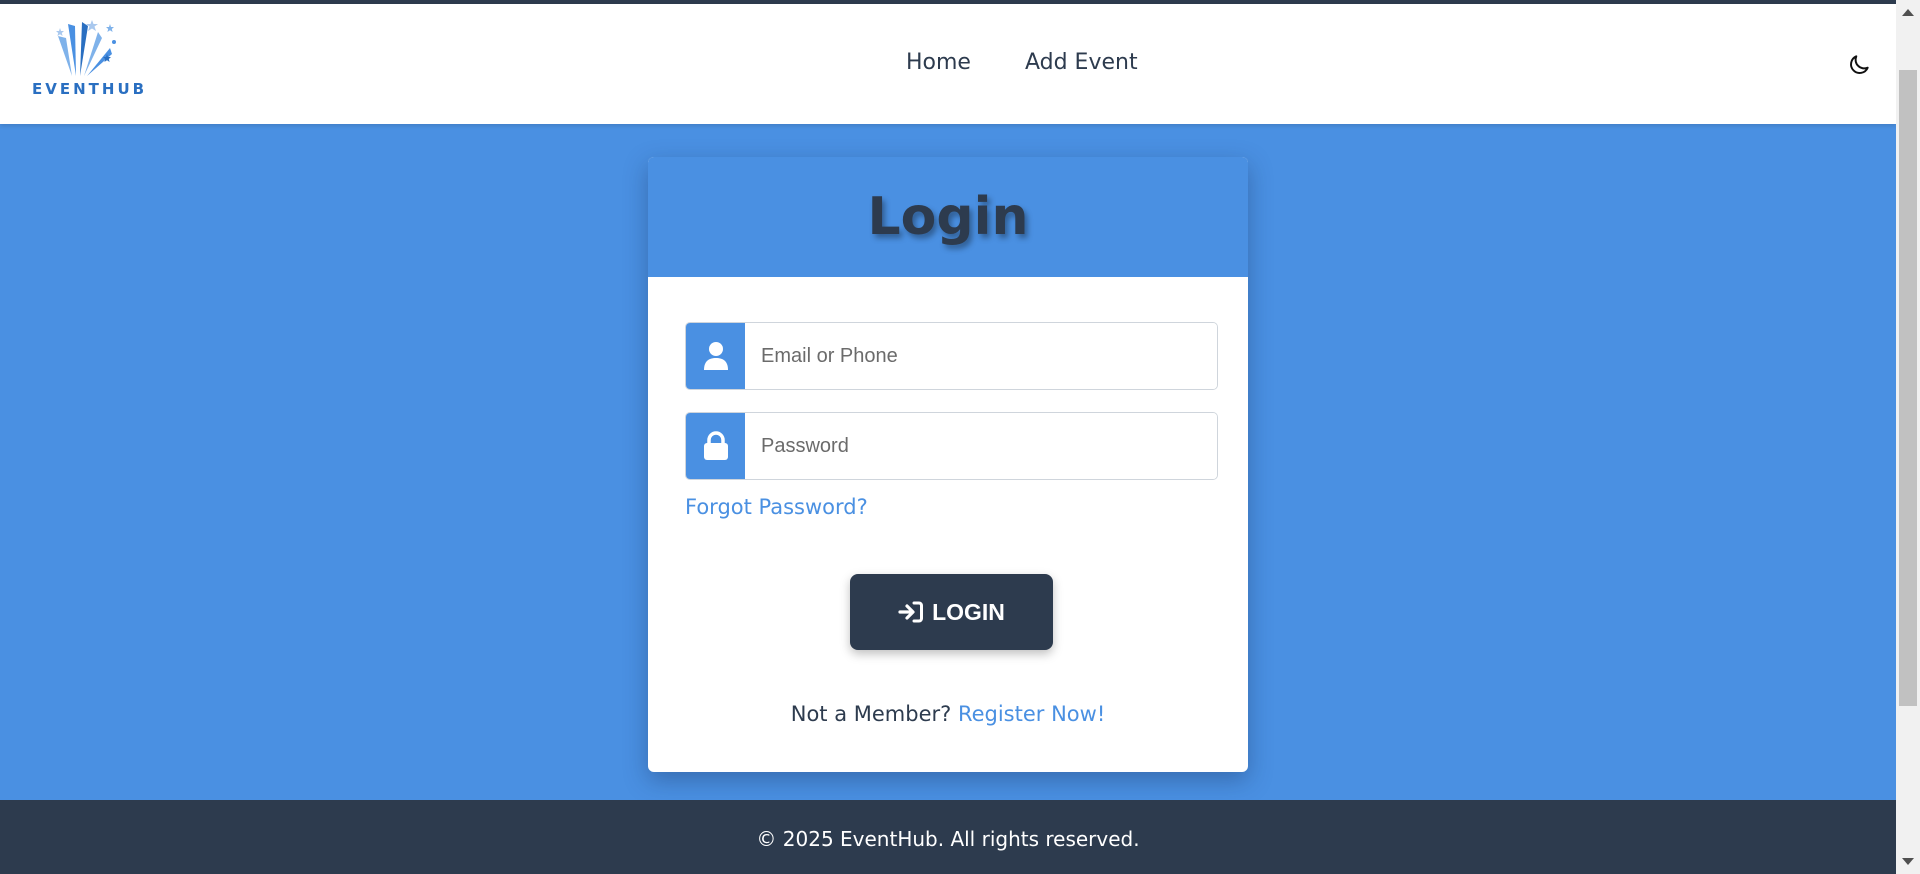  I want to click on email-addon, so click(715, 356).